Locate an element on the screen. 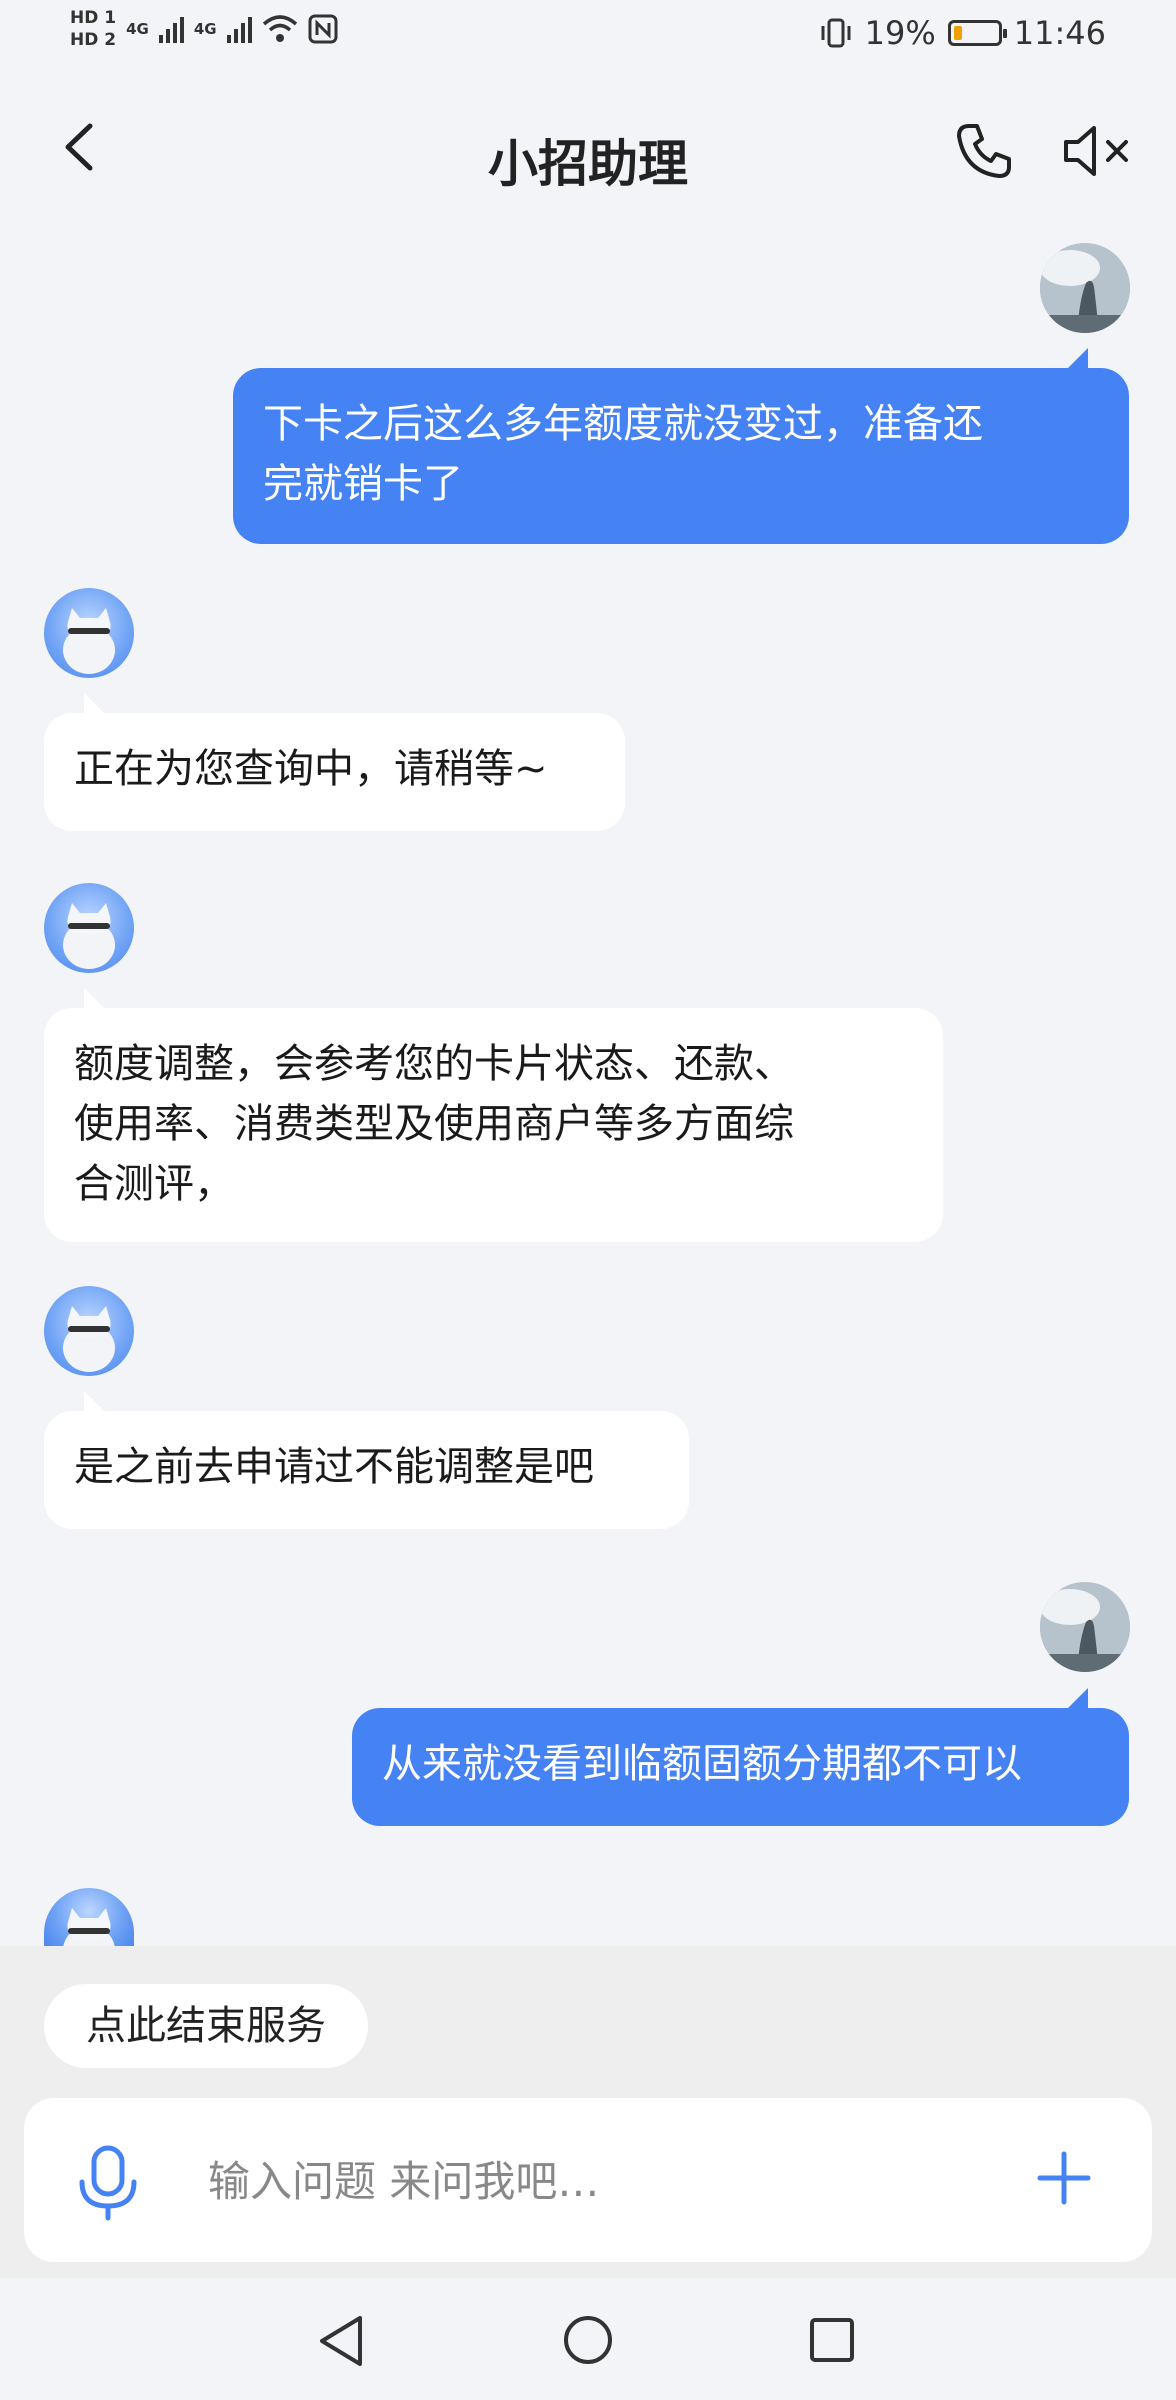 Image resolution: width=1176 pixels, height=2400 pixels. message-line: 合测评， is located at coordinates (154, 1184).